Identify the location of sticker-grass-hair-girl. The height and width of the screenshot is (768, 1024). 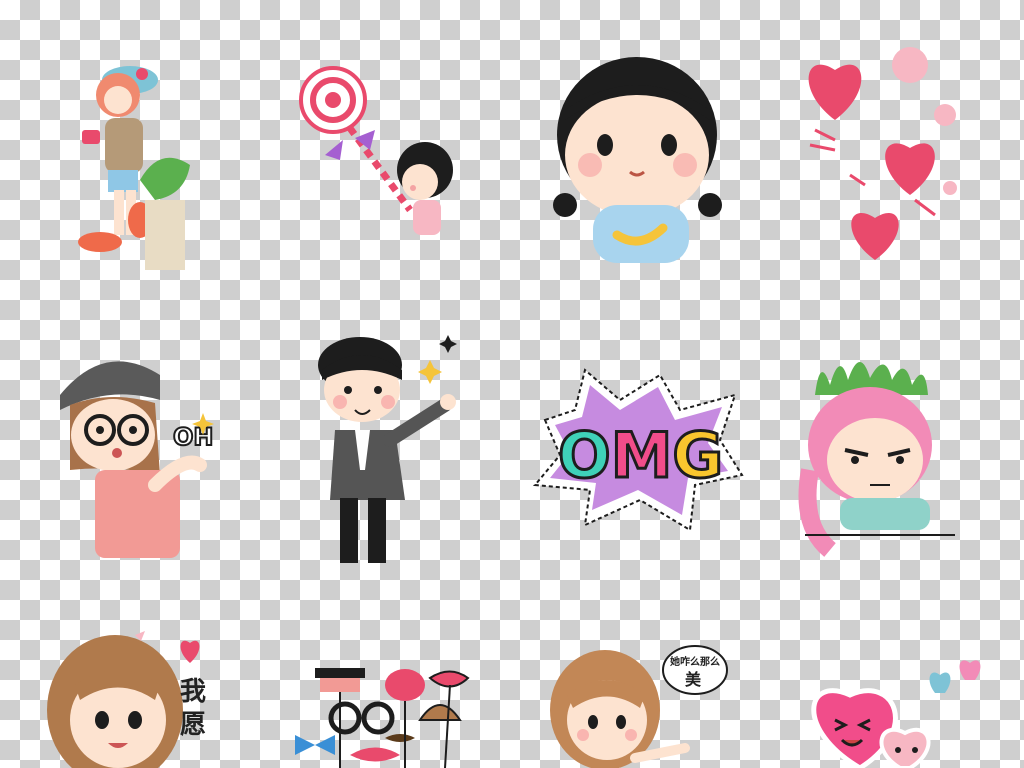
(879, 453).